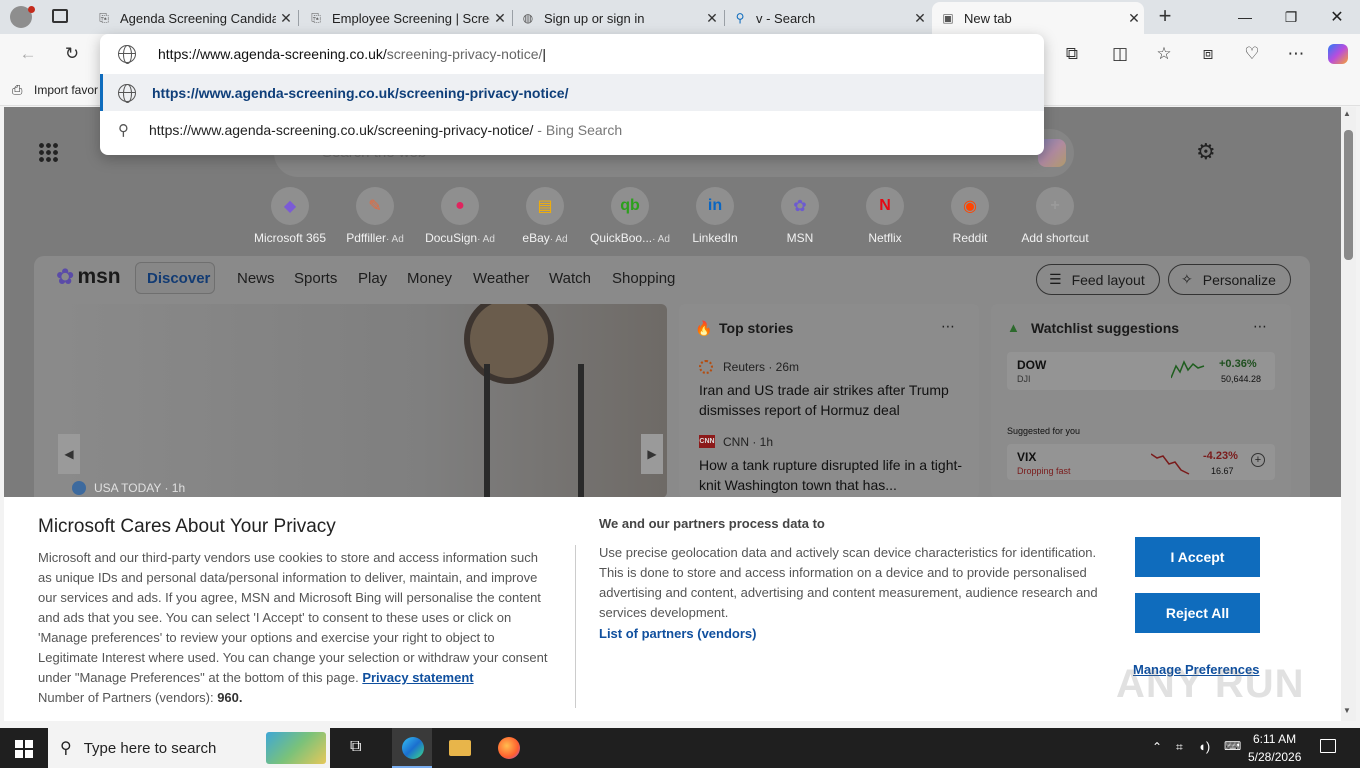 Image resolution: width=1360 pixels, height=768 pixels. What do you see at coordinates (412, 748) in the screenshot?
I see `edge-taskbar-icon` at bounding box center [412, 748].